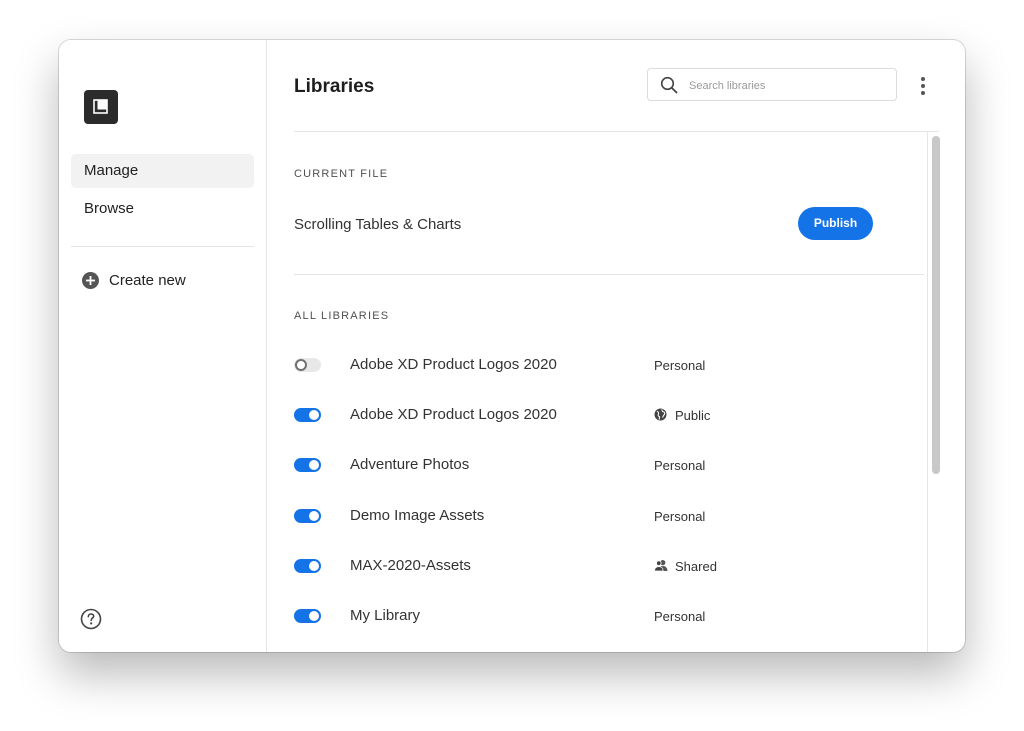  I want to click on library-name: MAX-2020-Assets, so click(410, 565).